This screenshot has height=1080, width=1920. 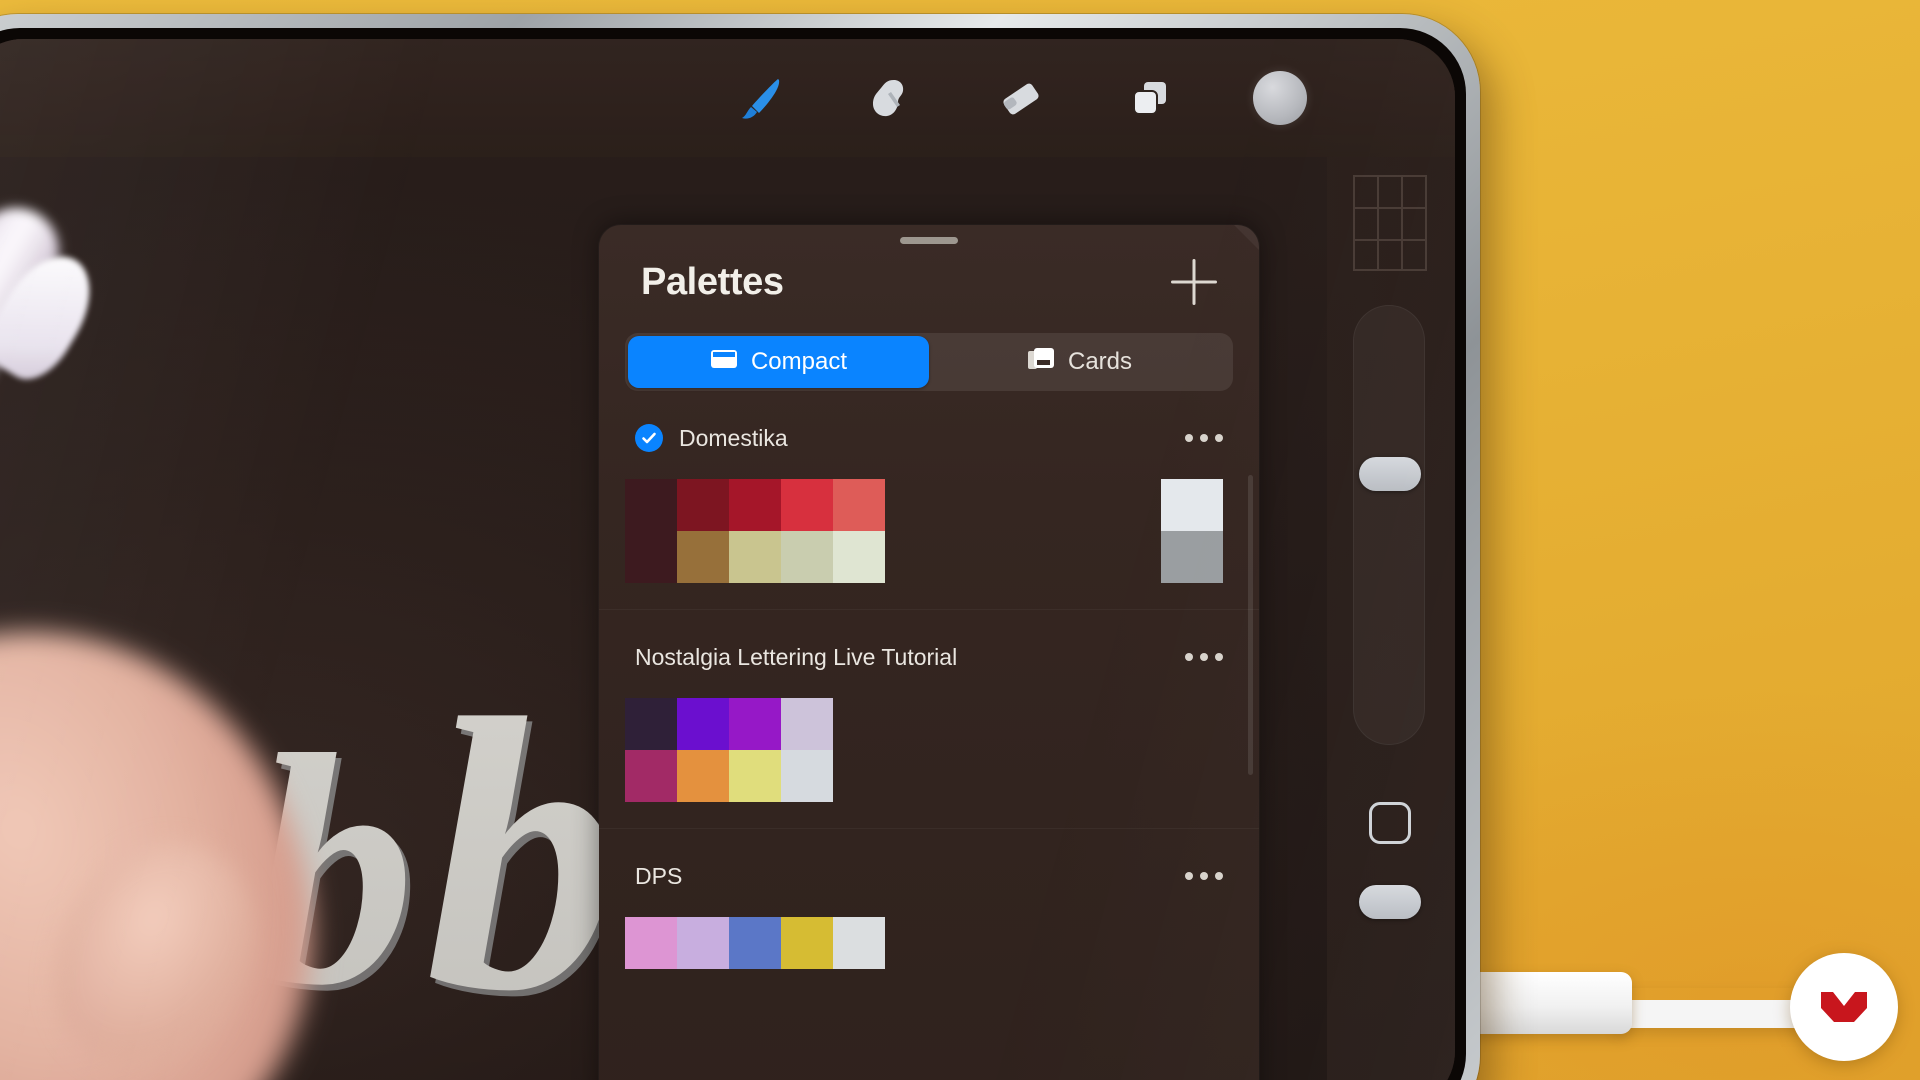 I want to click on palette-section: Domestika, so click(x=929, y=513).